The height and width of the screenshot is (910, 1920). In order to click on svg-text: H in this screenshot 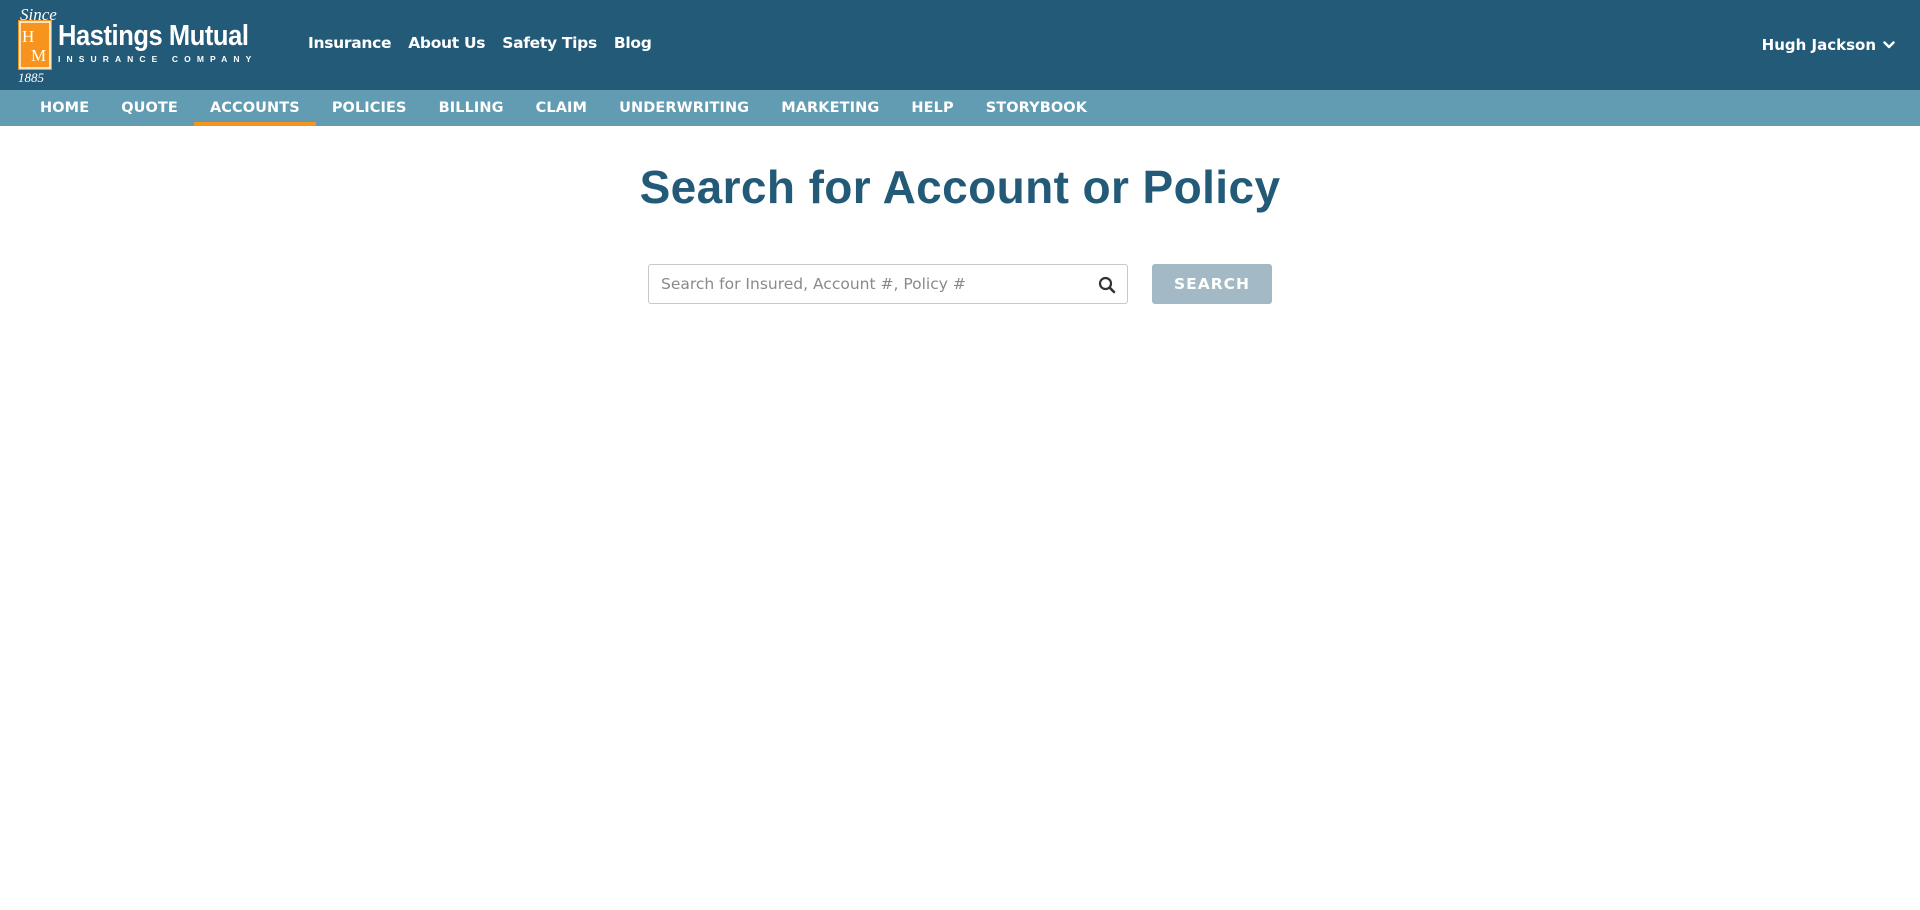, I will do `click(28, 36)`.